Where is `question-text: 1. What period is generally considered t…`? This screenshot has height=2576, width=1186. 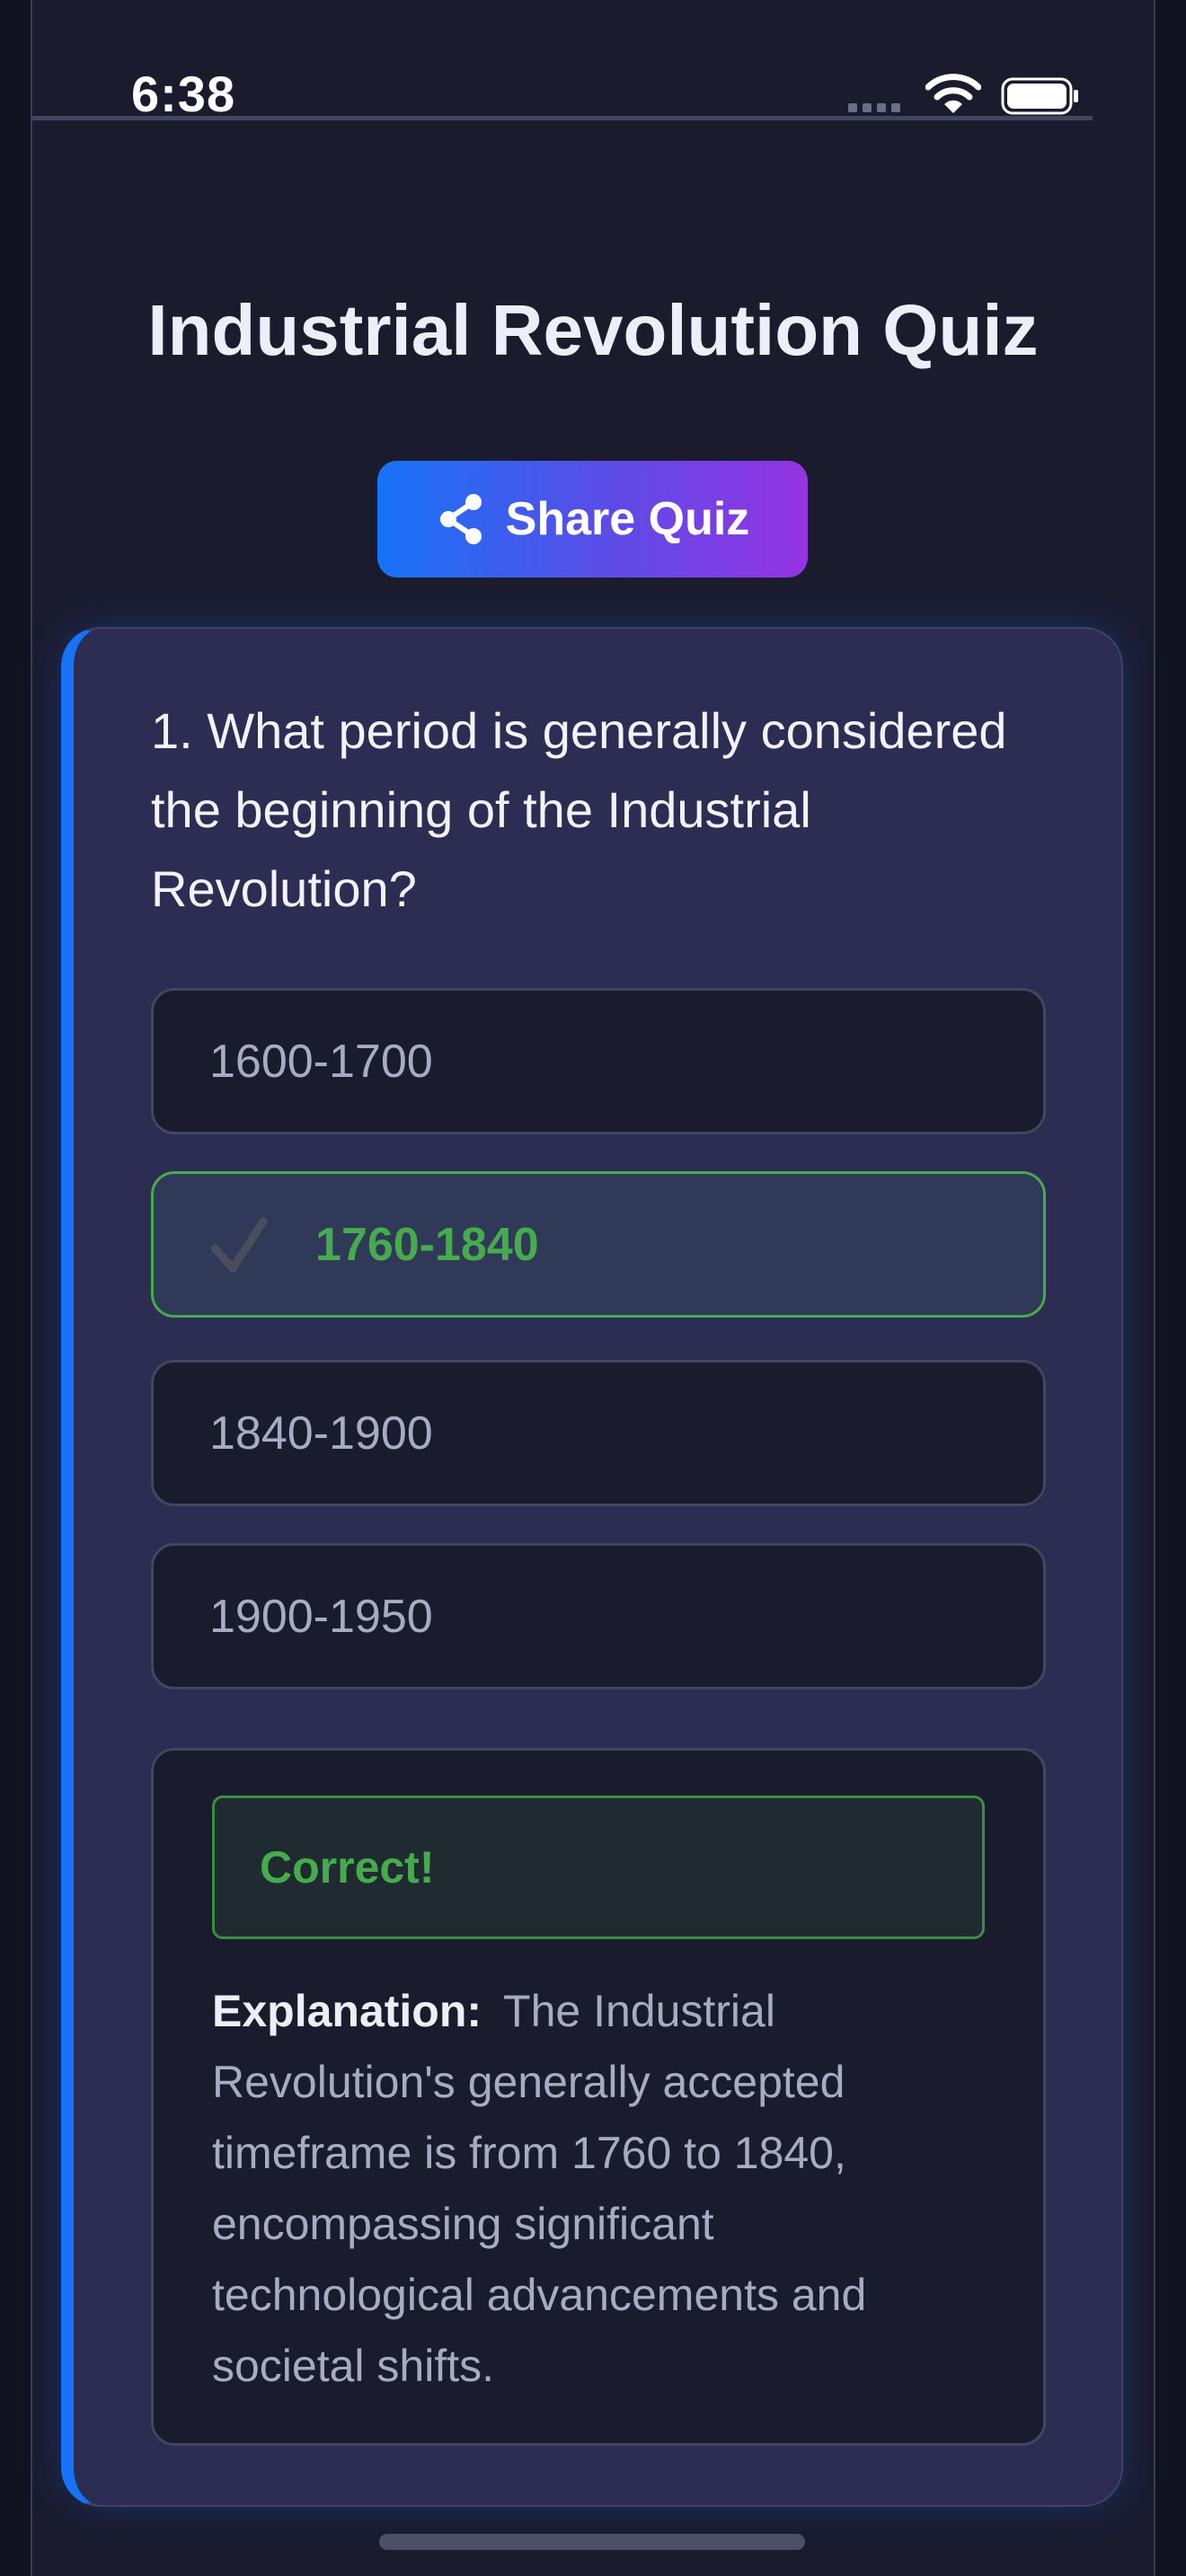
question-text: 1. What period is generally considered t… is located at coordinates (579, 809).